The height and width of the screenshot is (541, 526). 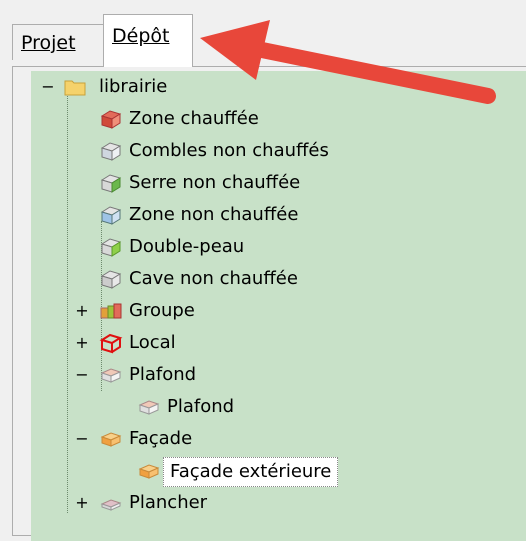 I want to click on tab-depot-label: Dépôt, so click(x=141, y=36).